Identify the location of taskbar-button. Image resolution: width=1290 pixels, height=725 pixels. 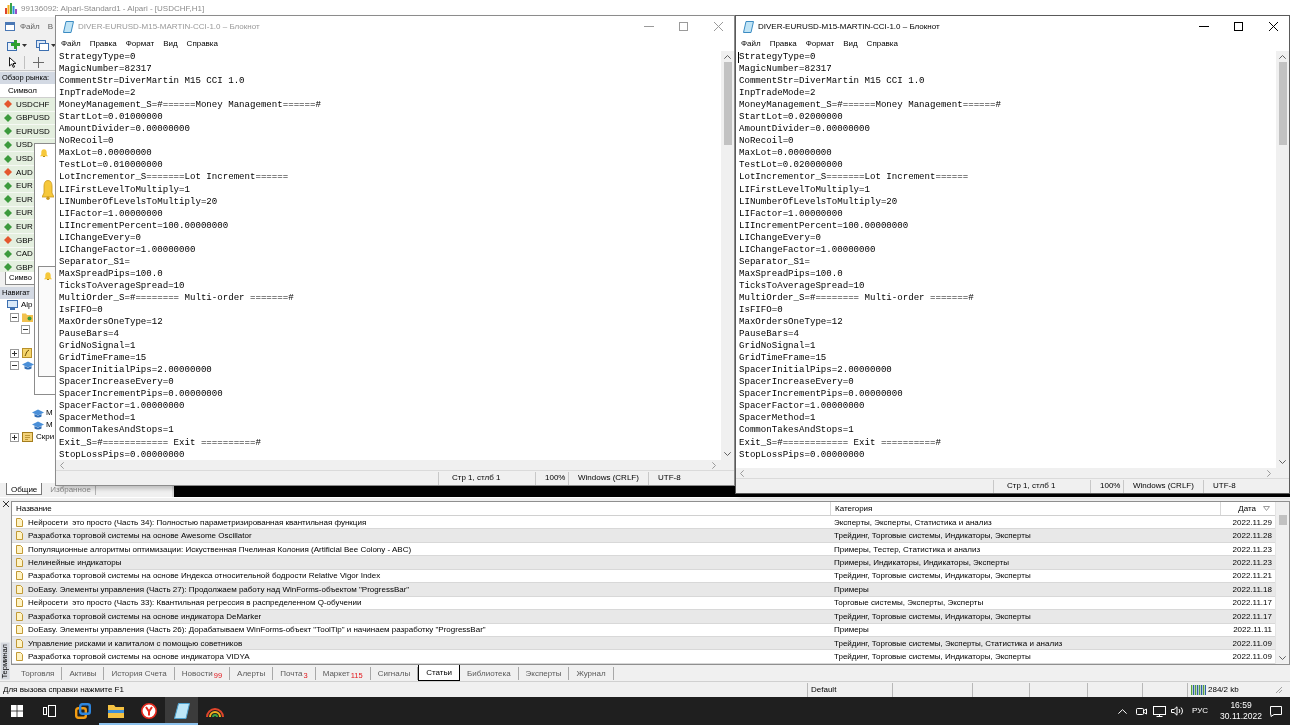
(181, 711).